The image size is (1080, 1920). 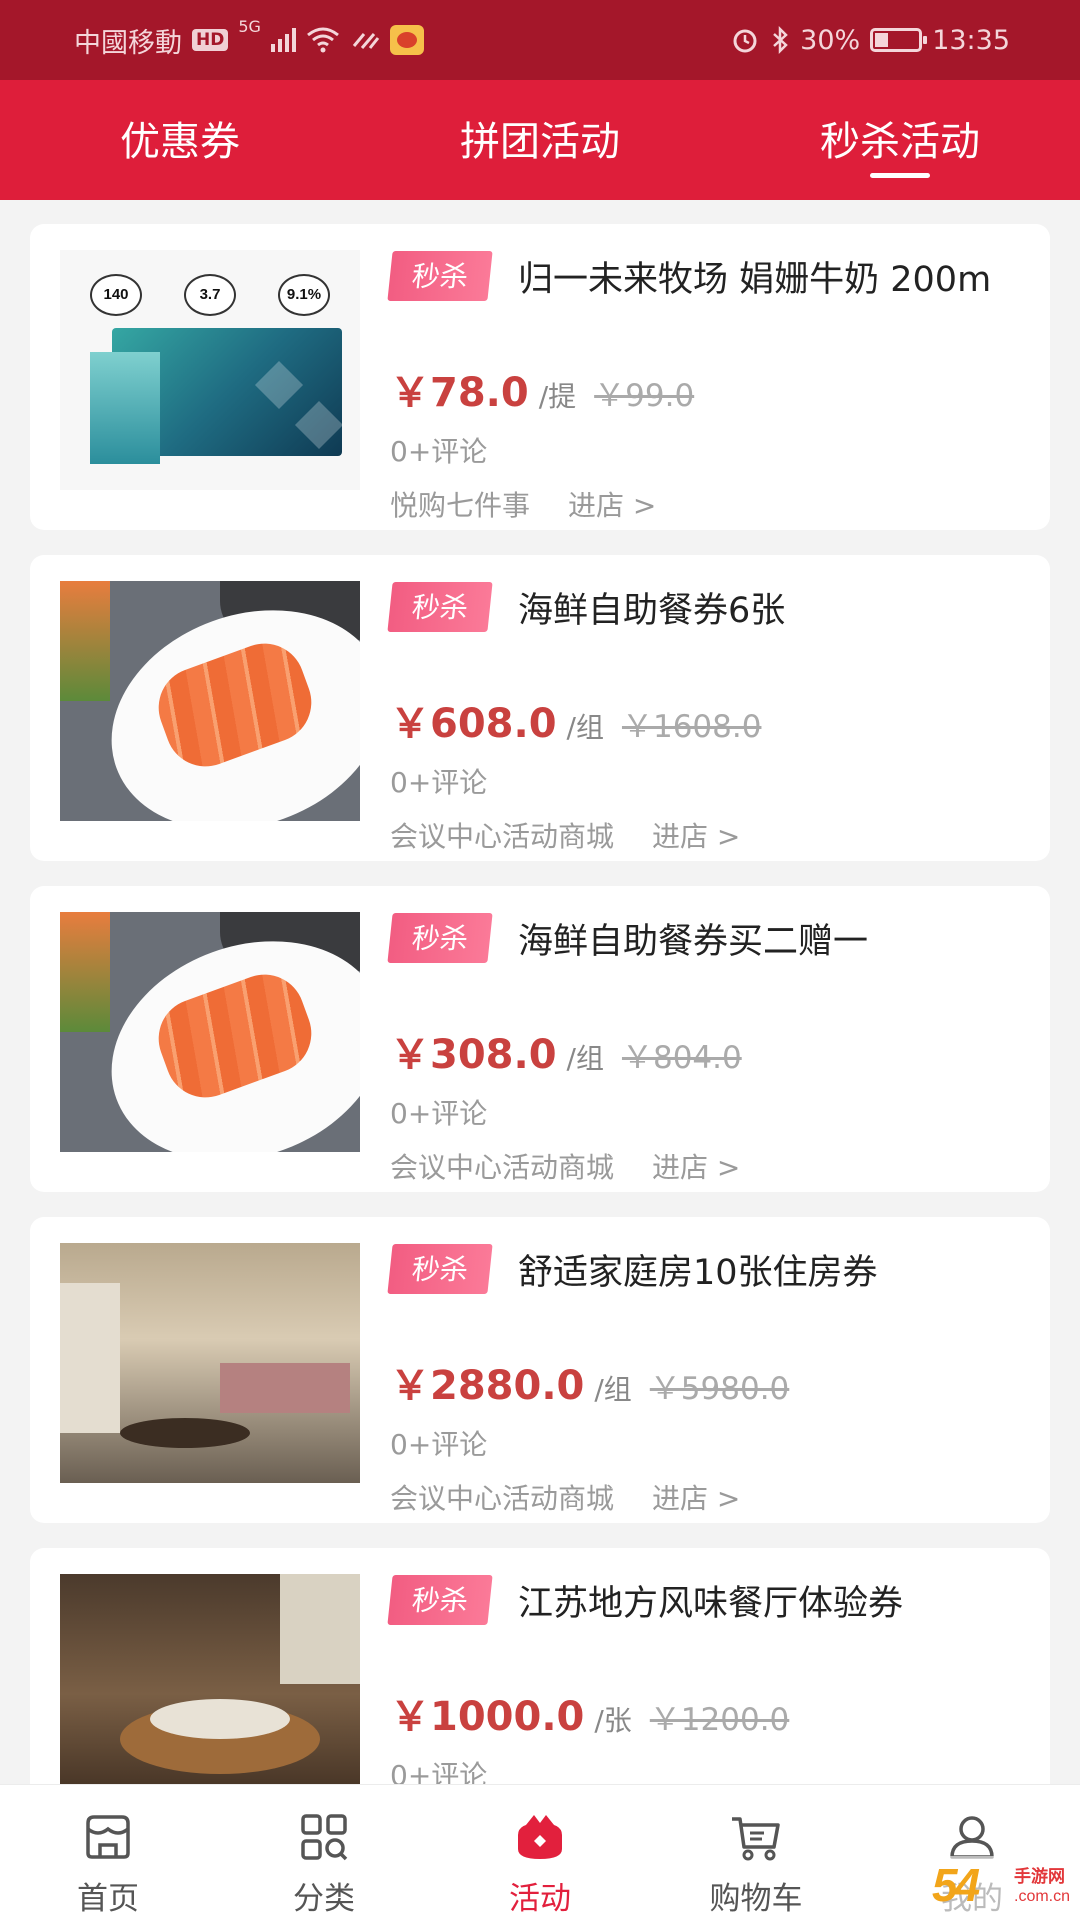 I want to click on product-original-price: ￥99.0, so click(x=644, y=396).